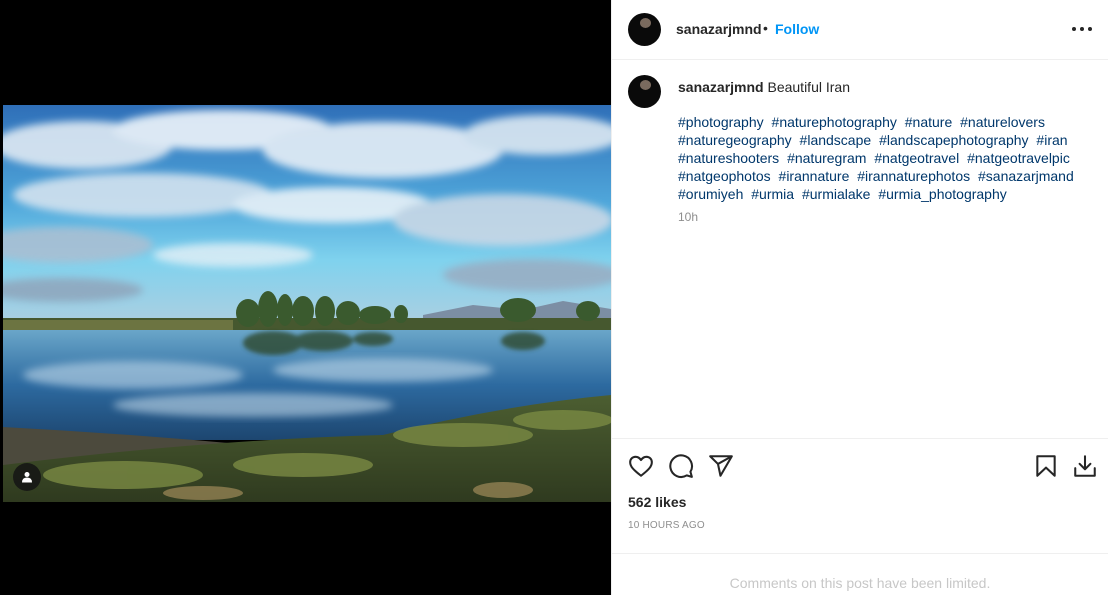 This screenshot has height=595, width=1108. I want to click on hashtag-link: #irannaturephotos, so click(913, 176).